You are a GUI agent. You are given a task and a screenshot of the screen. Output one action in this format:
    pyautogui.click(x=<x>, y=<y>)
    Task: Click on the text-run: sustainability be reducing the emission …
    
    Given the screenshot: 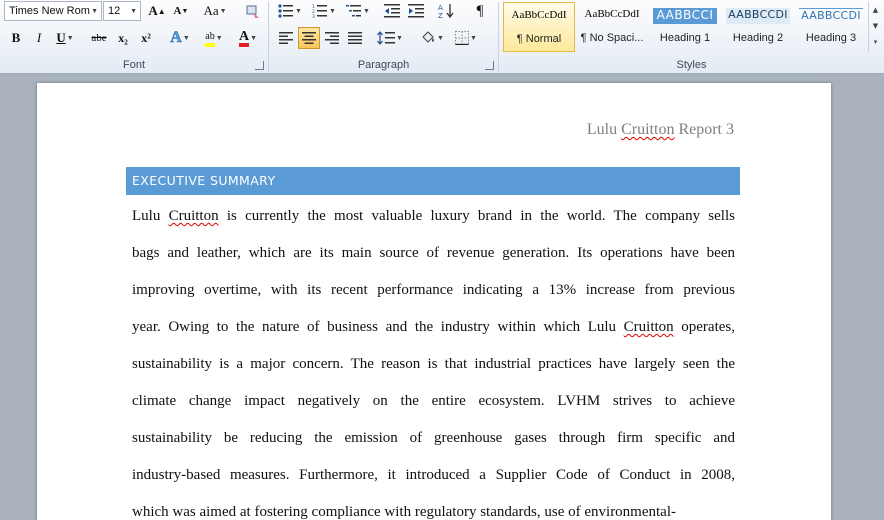 What is the action you would take?
    pyautogui.click(x=433, y=438)
    